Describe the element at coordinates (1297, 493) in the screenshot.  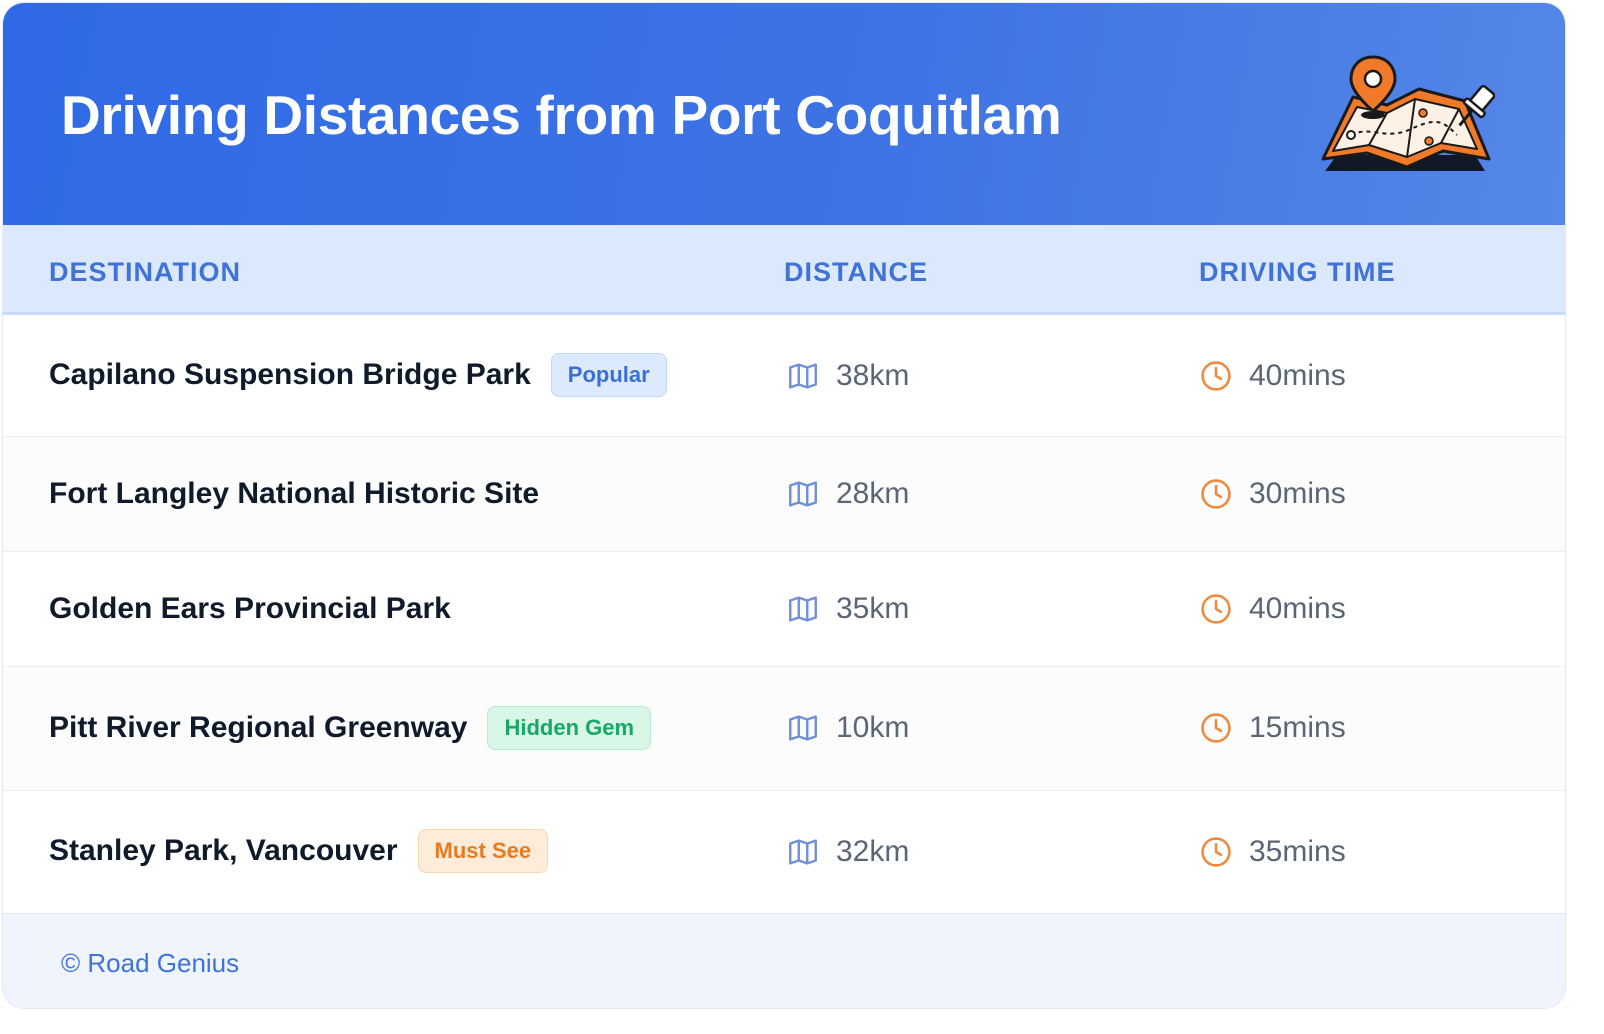
I see `driving-time-value: 30mins` at that location.